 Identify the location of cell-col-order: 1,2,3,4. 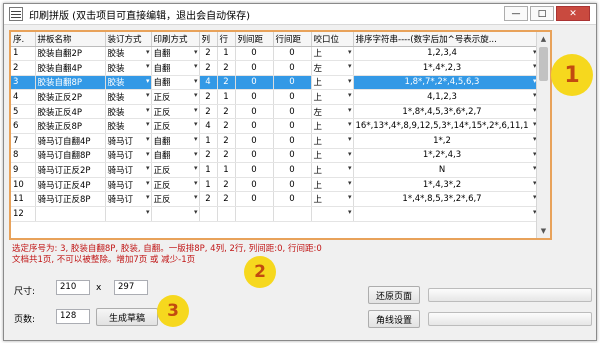
(446, 54).